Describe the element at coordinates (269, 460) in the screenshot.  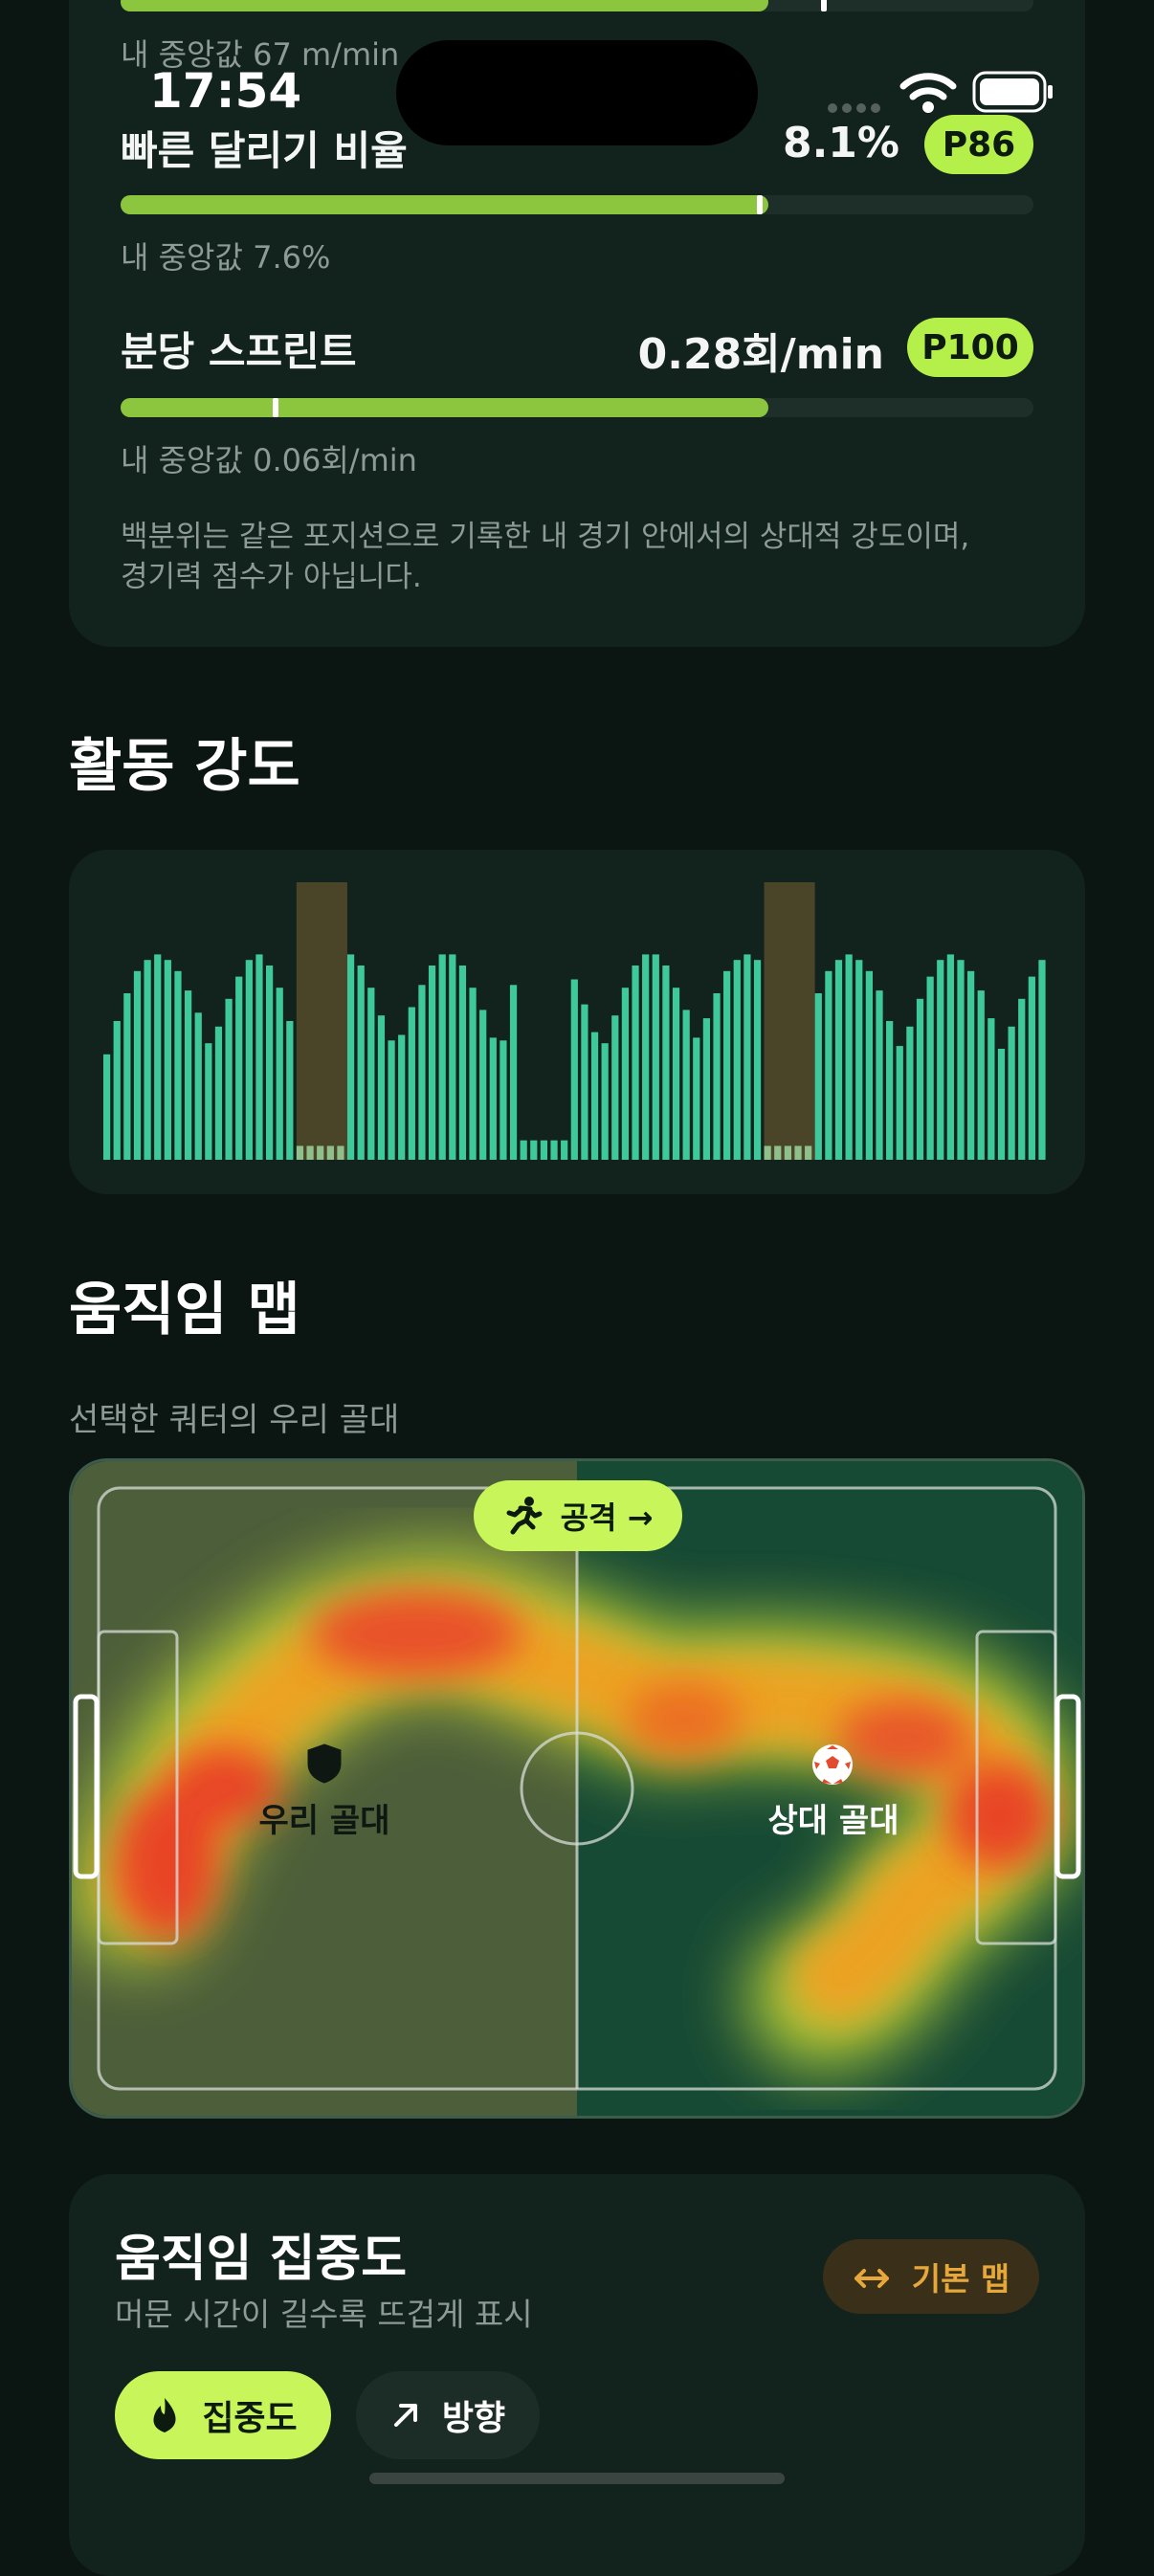
I see `metric-sprint-median: 내 중앙값 0.06회/min` at that location.